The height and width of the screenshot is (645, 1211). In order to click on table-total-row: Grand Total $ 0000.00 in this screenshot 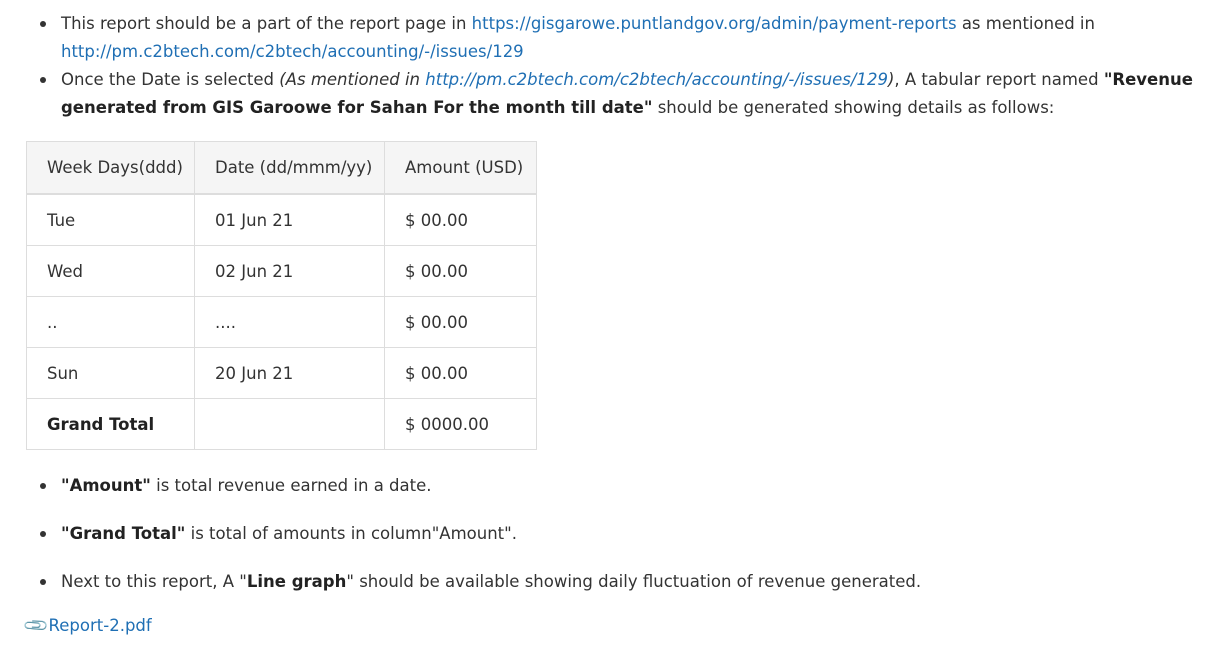, I will do `click(281, 424)`.